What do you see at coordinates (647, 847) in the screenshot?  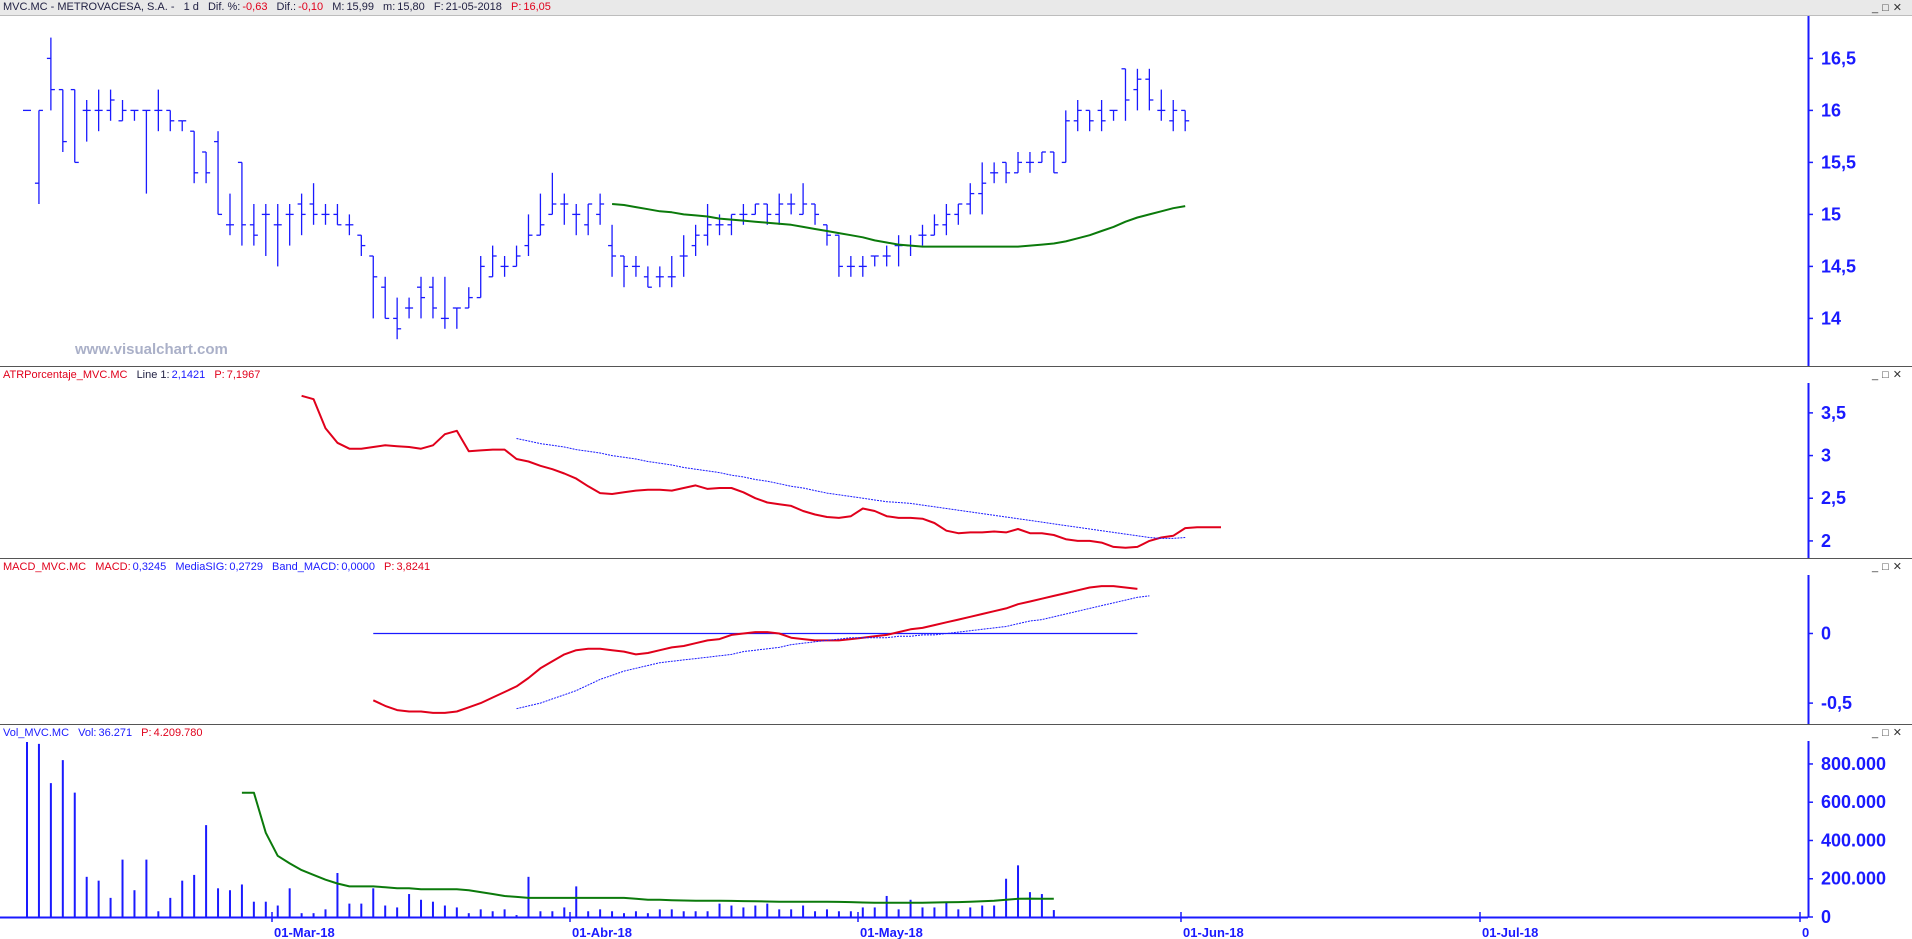 I see `volume-moving-average` at bounding box center [647, 847].